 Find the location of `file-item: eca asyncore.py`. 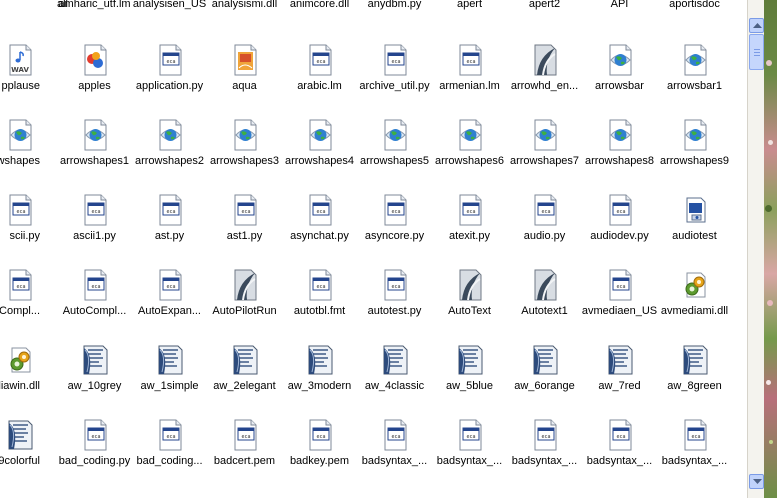

file-item: eca asyncore.py is located at coordinates (394, 231).